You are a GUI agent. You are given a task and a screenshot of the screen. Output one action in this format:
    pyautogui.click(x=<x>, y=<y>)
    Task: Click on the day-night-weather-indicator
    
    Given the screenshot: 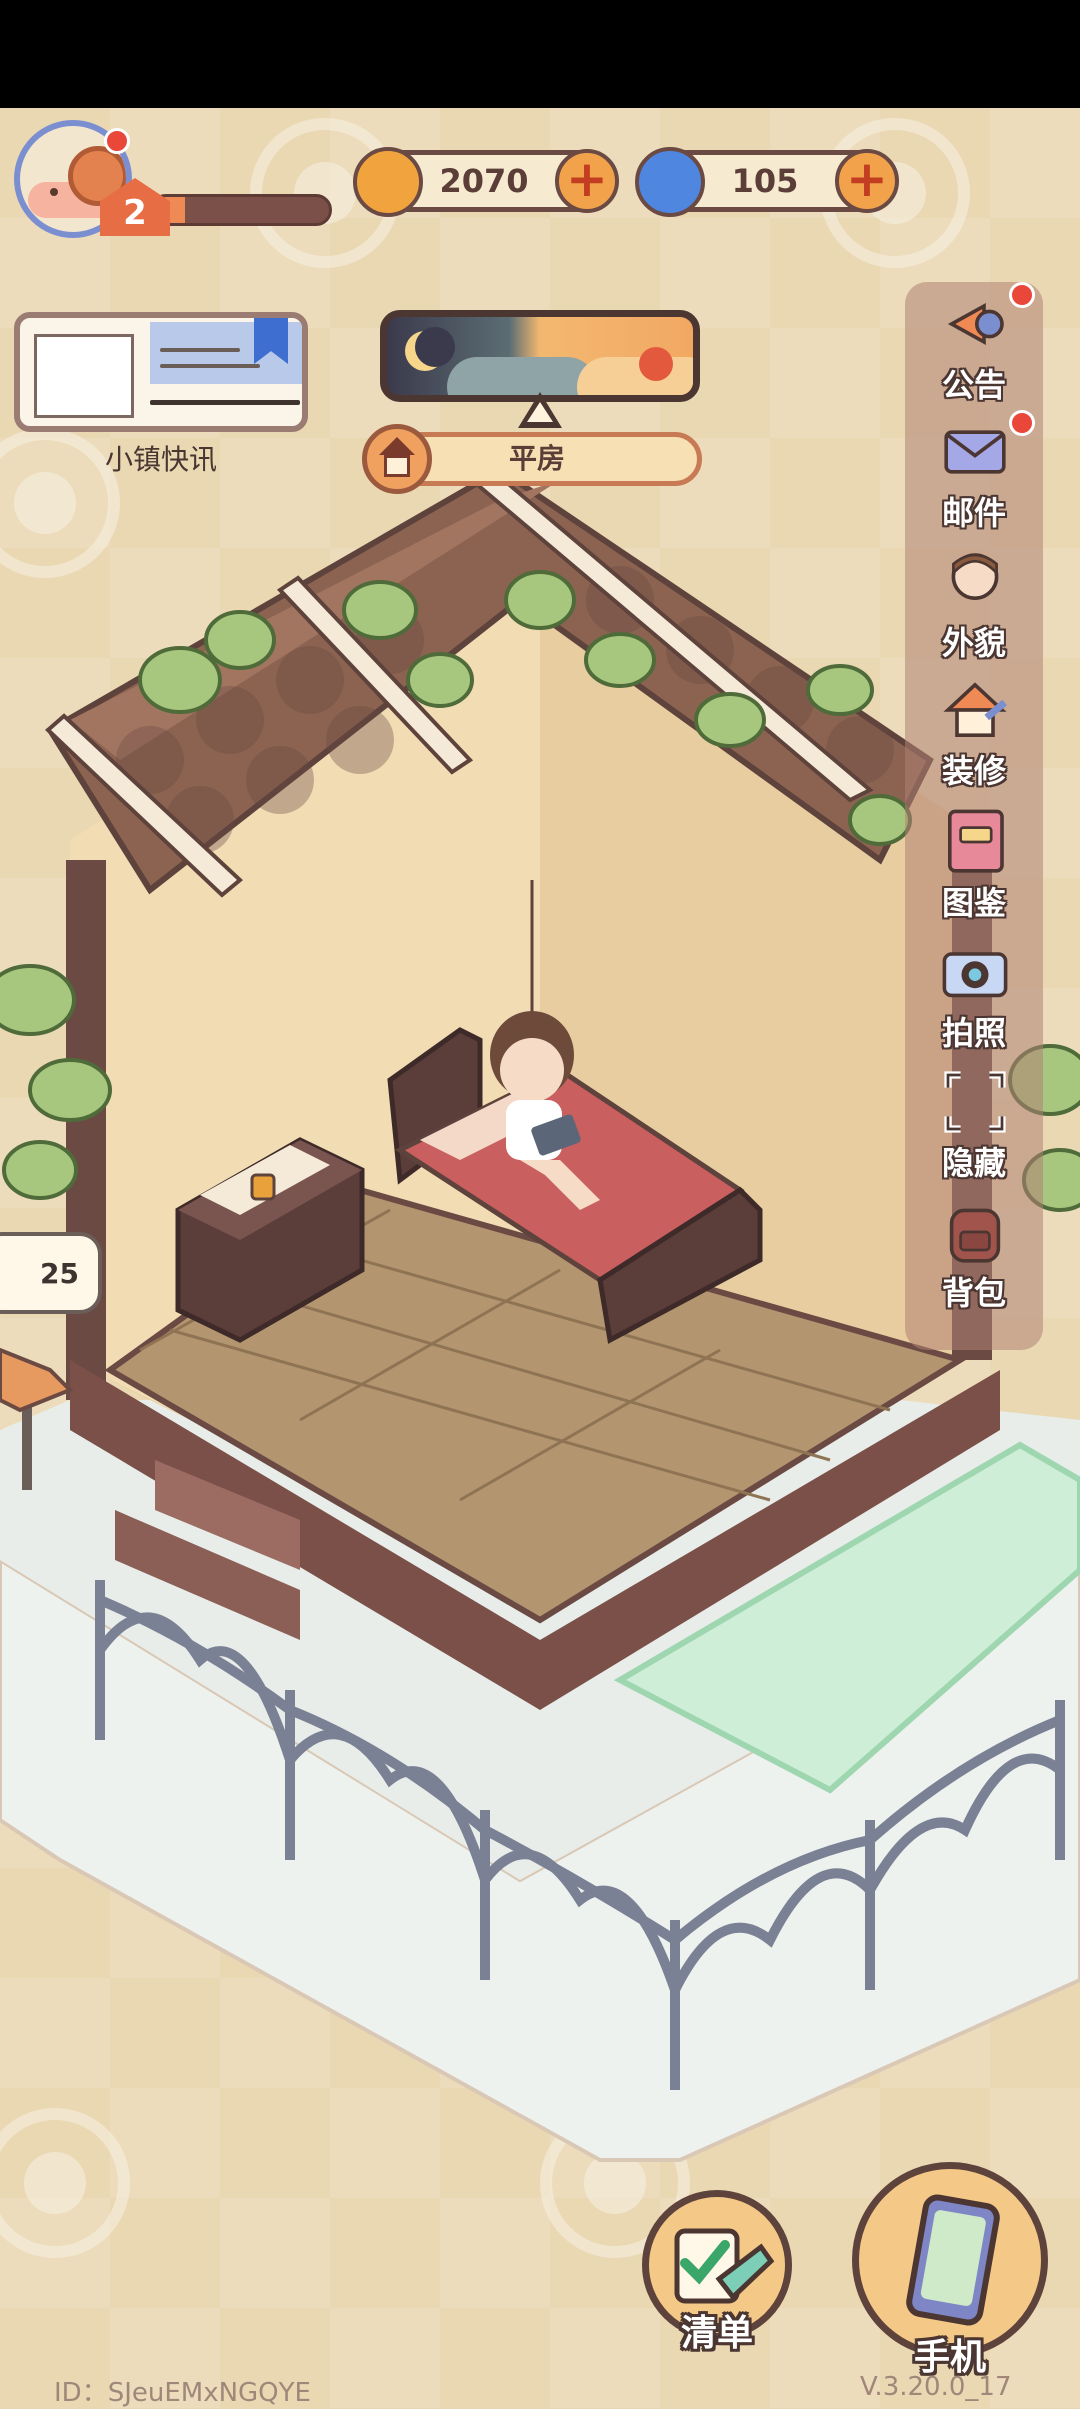 What is the action you would take?
    pyautogui.click(x=540, y=356)
    